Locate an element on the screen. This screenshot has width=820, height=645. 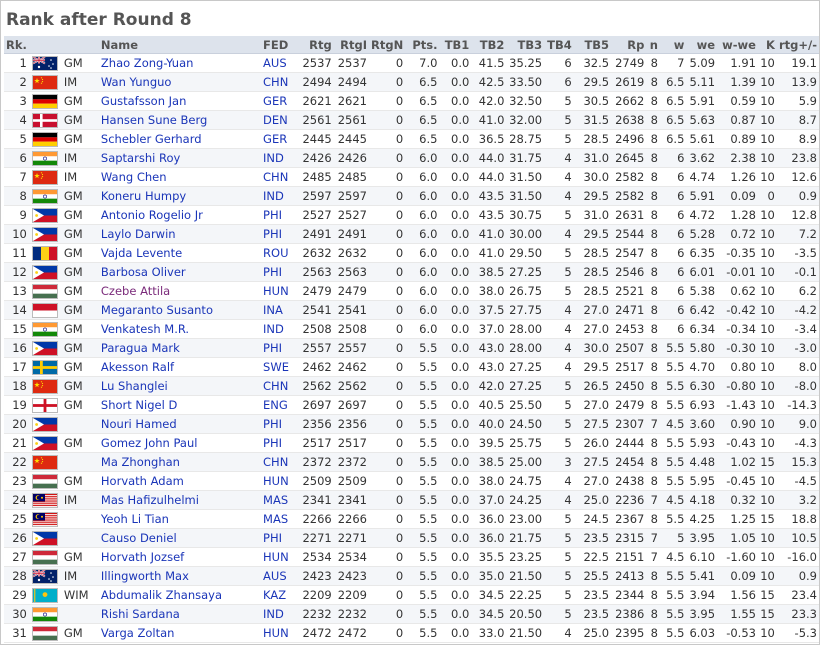
player-name-link: Saptarshi Roy is located at coordinates (140, 158).